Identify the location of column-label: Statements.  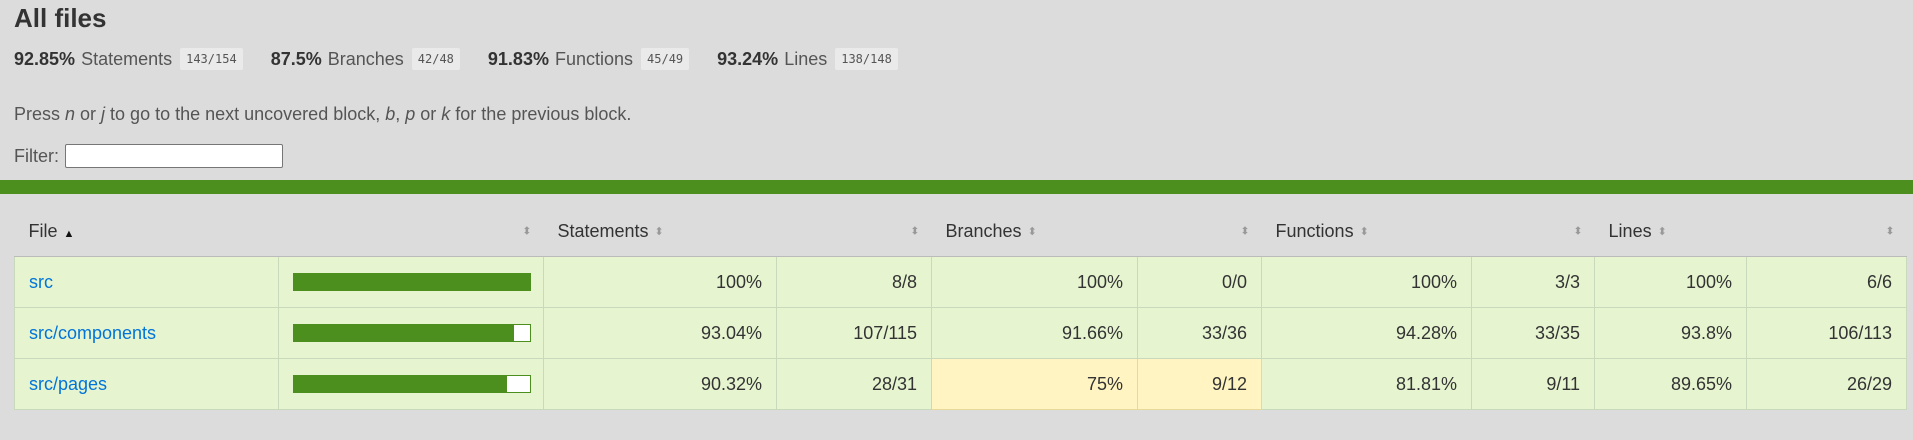
(603, 230).